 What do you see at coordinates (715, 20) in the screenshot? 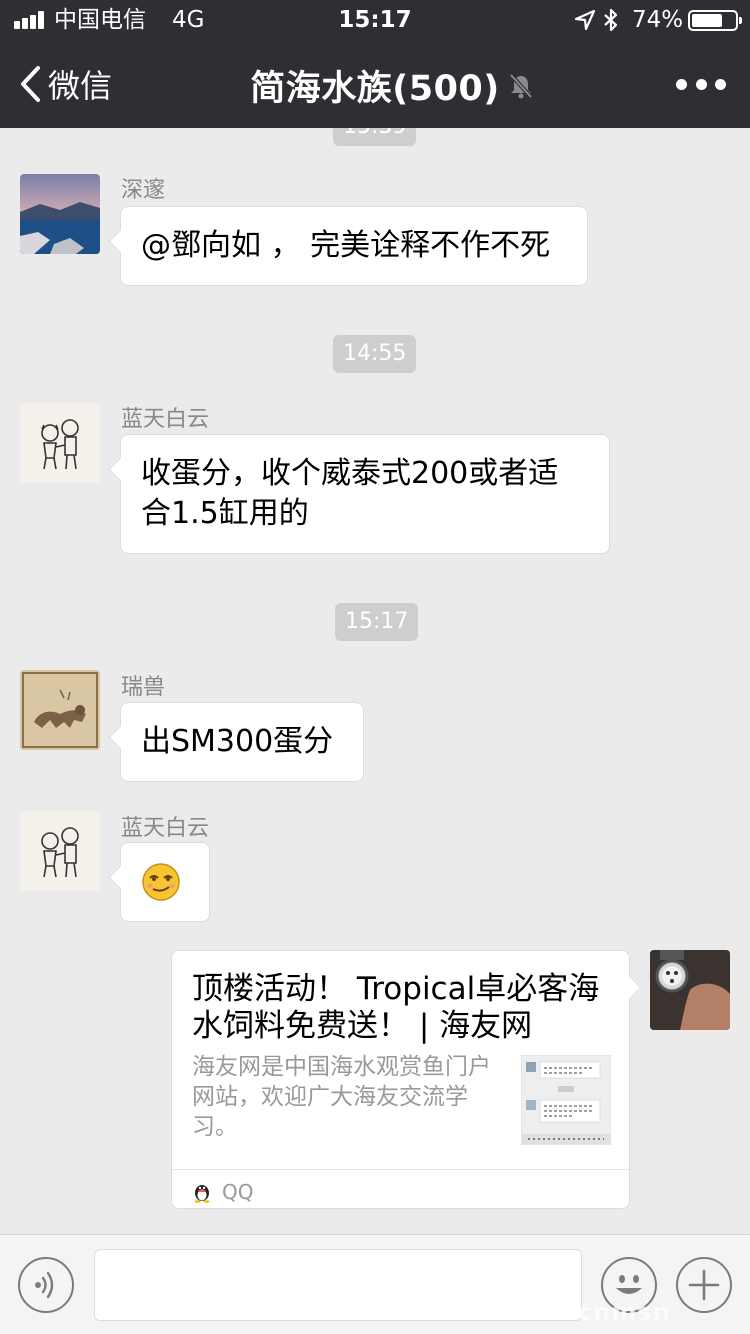
I see `battery-icon` at bounding box center [715, 20].